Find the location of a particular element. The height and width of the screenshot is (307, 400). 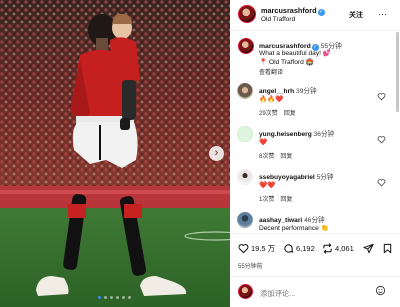

comment-meta: 8次赞 回复 is located at coordinates (275, 155).